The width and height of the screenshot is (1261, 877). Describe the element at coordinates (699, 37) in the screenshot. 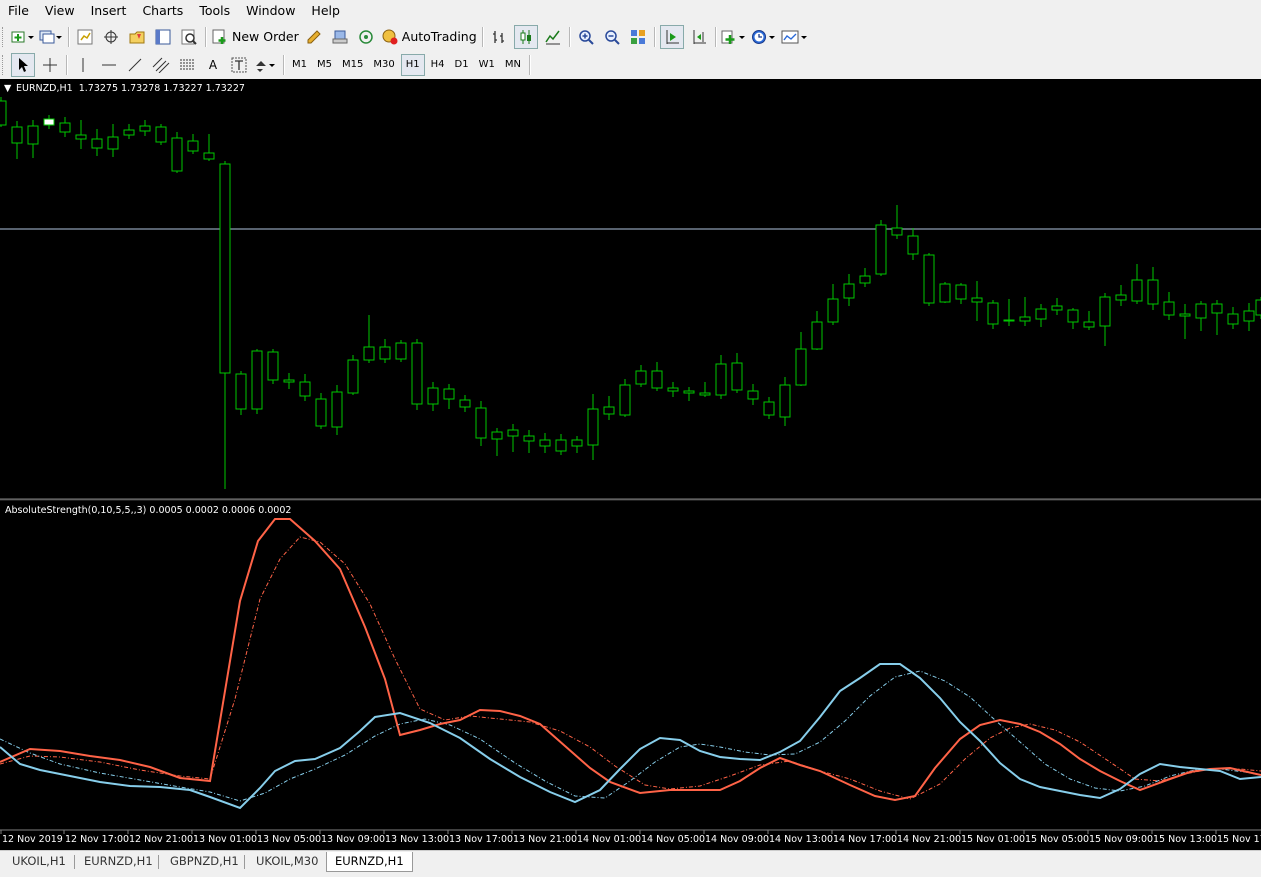

I see `autoscroll-icon` at that location.